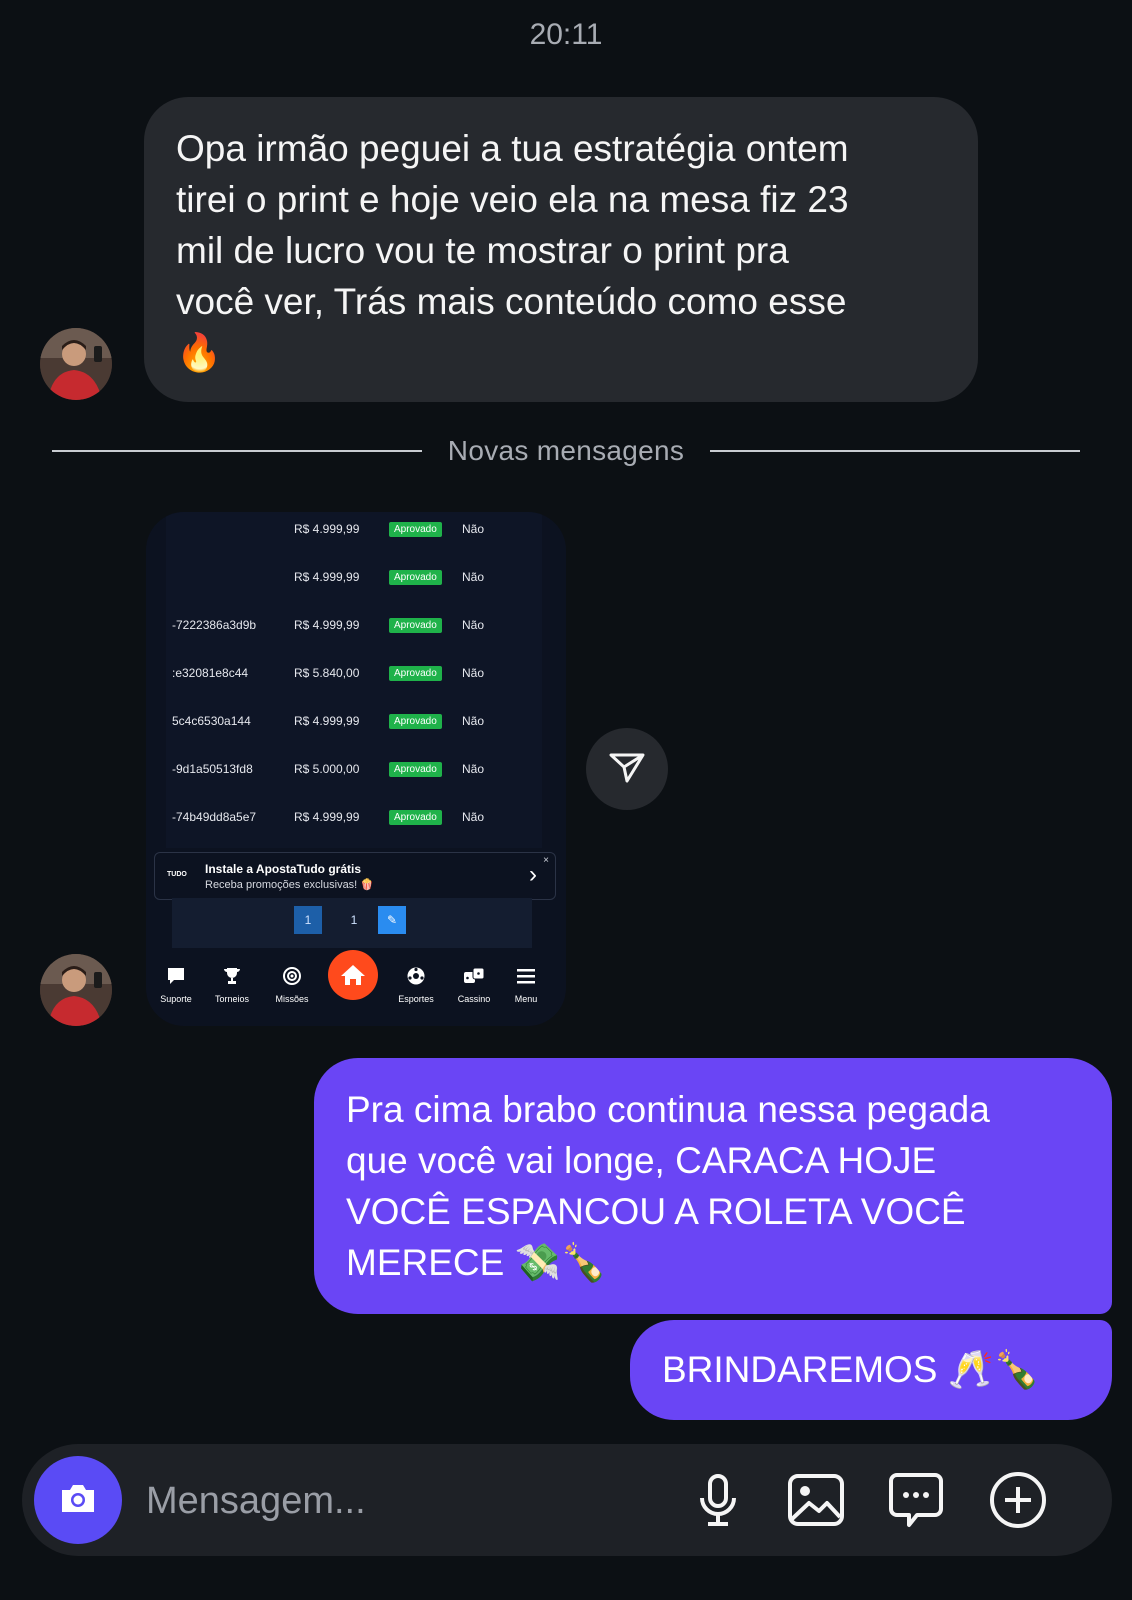 This screenshot has height=1600, width=1132. I want to click on microphone-button, so click(718, 1502).